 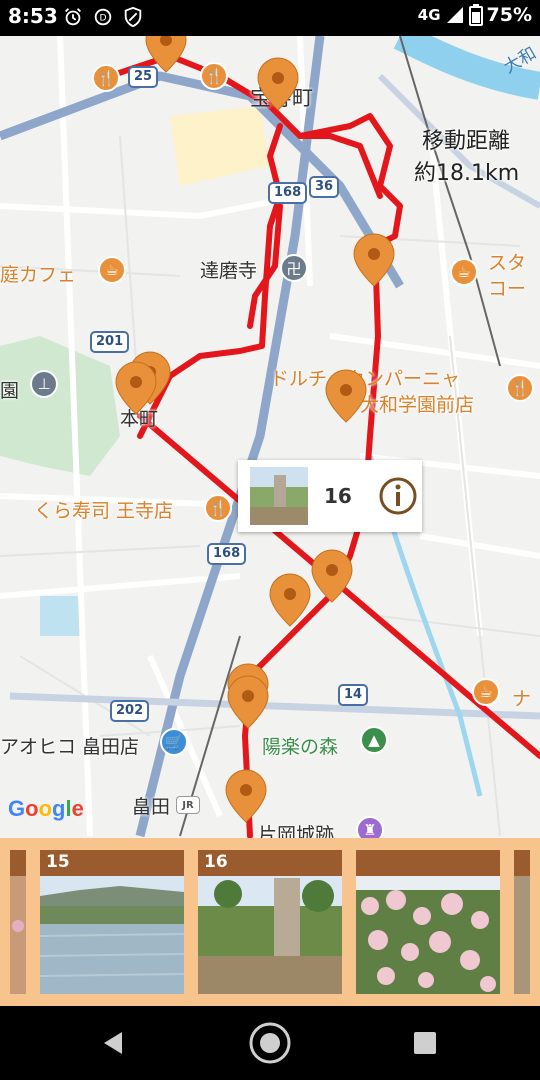 I want to click on data-saver-icon: D, so click(x=103, y=17).